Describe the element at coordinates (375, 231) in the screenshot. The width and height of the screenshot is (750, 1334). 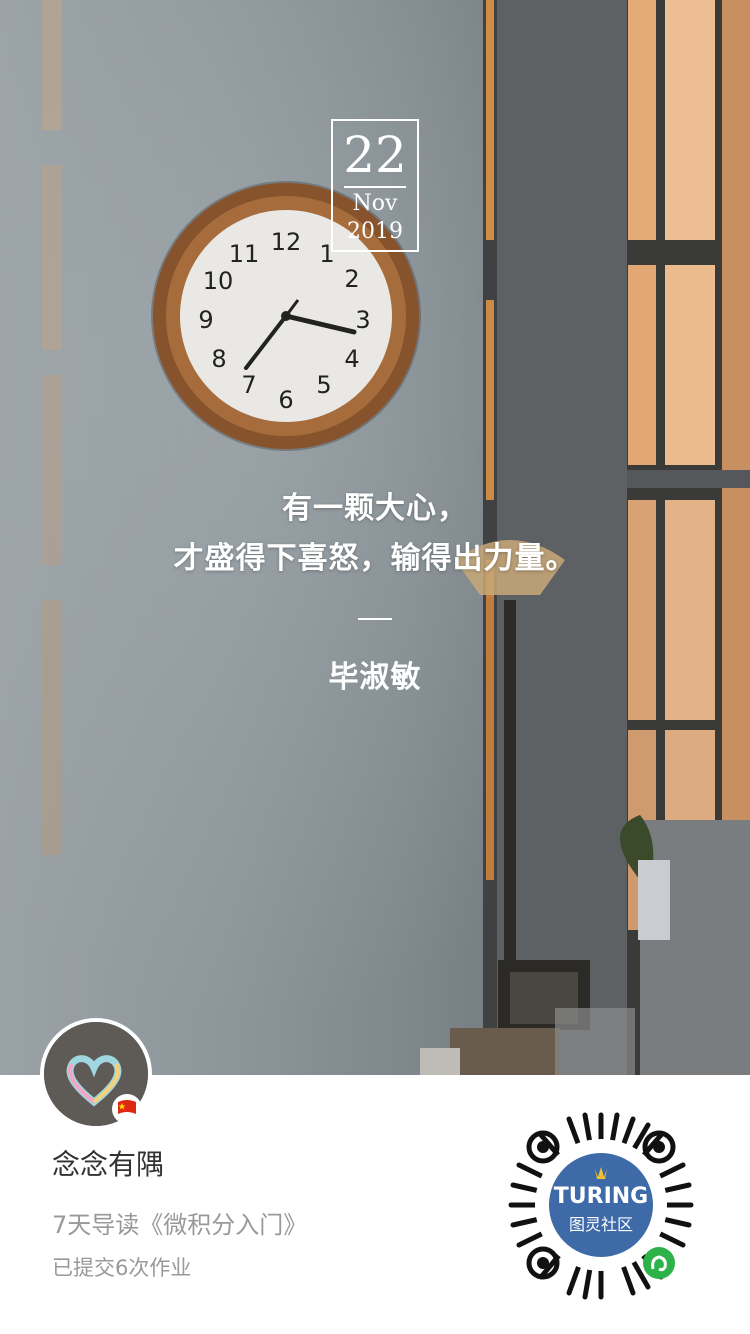
I see `date-year: 2019` at that location.